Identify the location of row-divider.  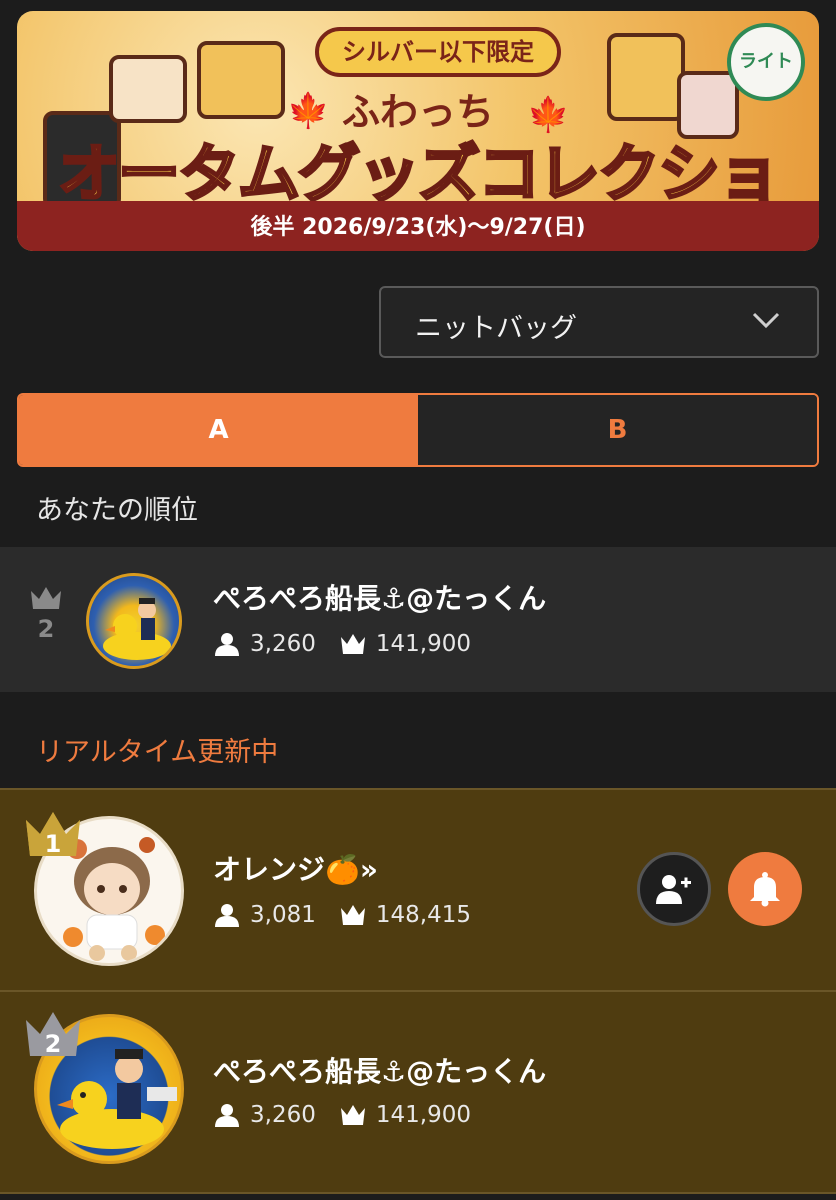
(418, 1193).